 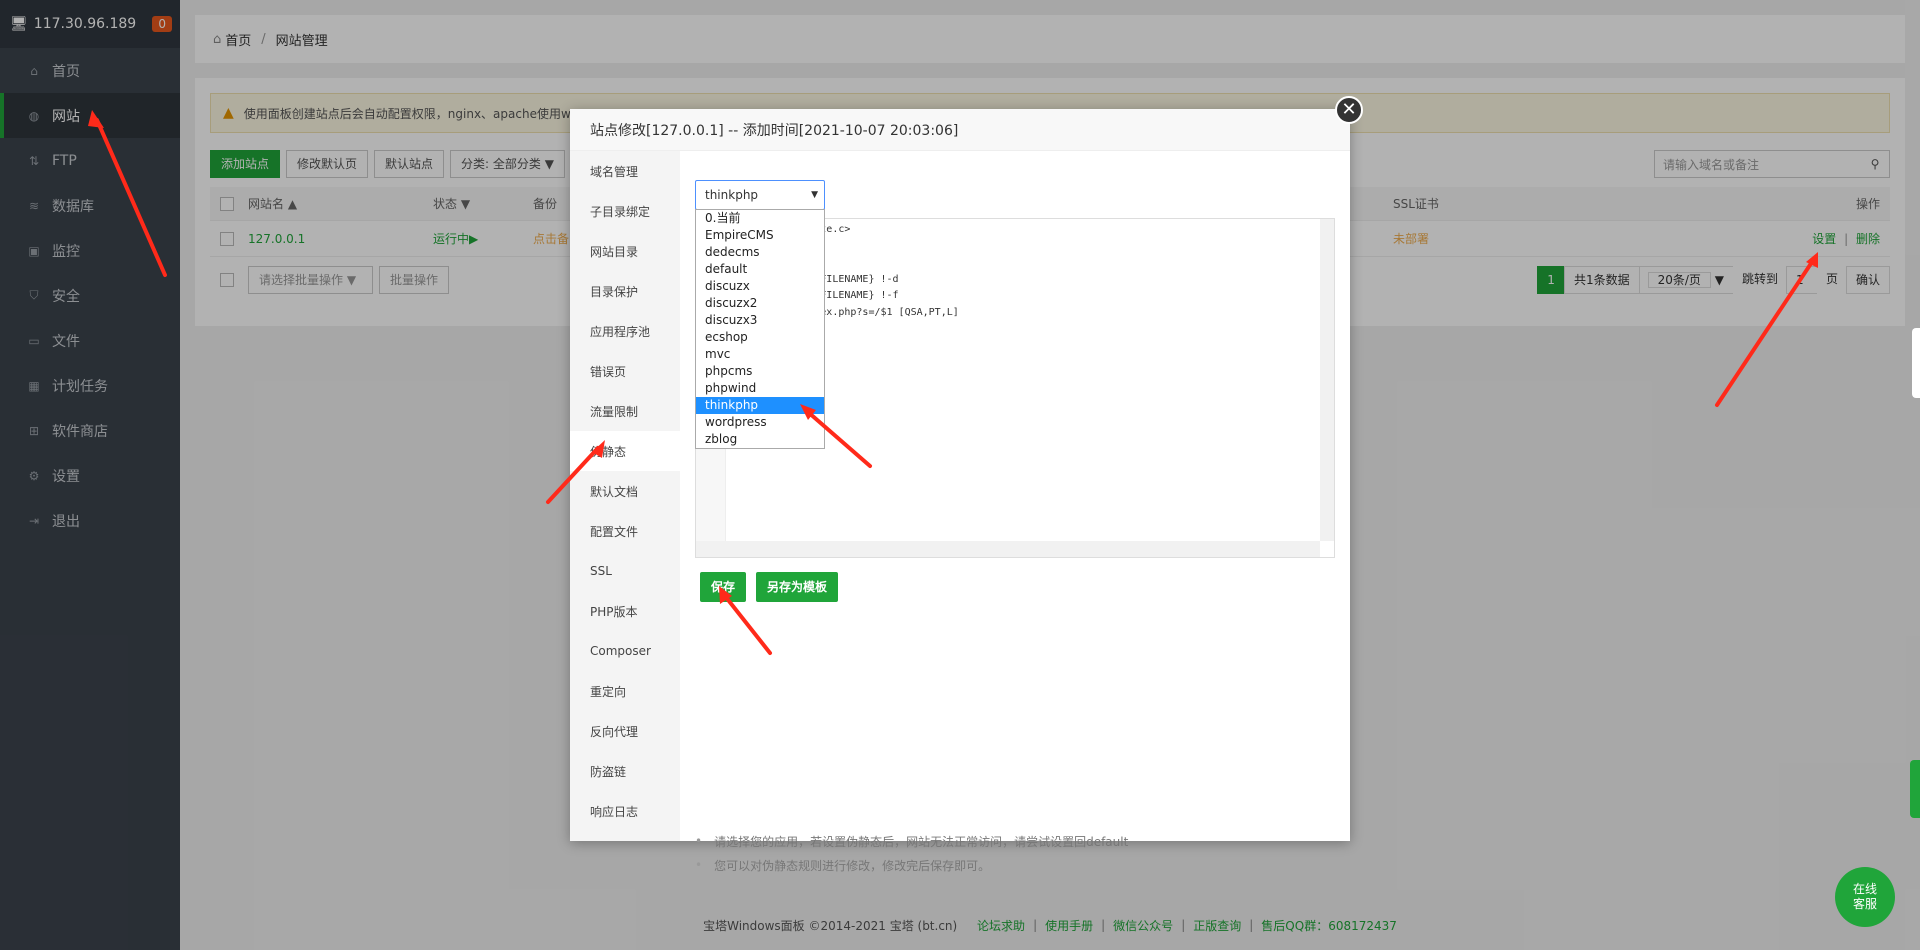 What do you see at coordinates (1349, 110) in the screenshot?
I see `close-icon: ✕` at bounding box center [1349, 110].